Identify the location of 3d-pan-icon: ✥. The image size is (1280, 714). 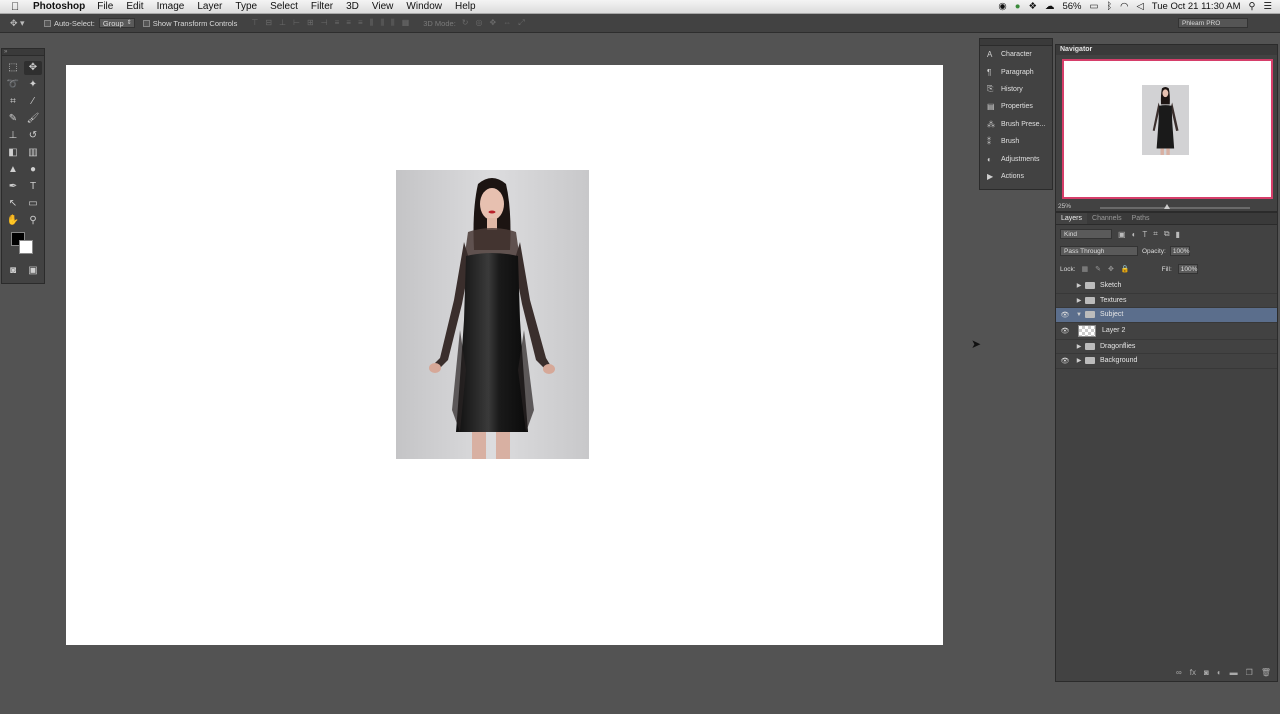
(492, 23).